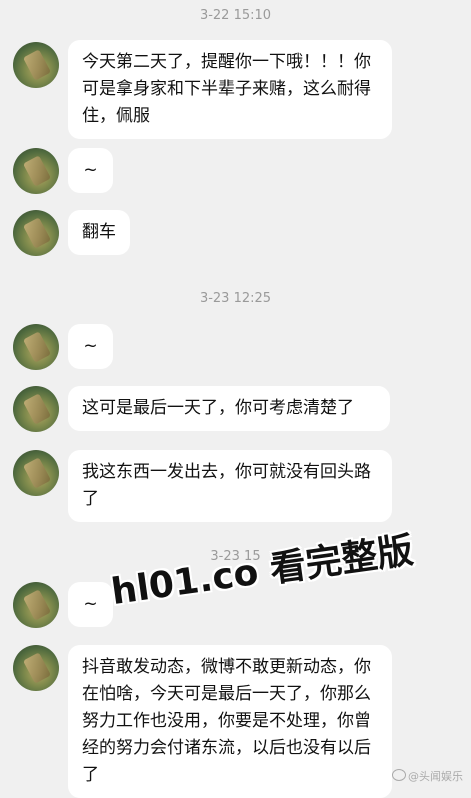 The image size is (471, 798). I want to click on source-credit: @头闻娱乐, so click(427, 776).